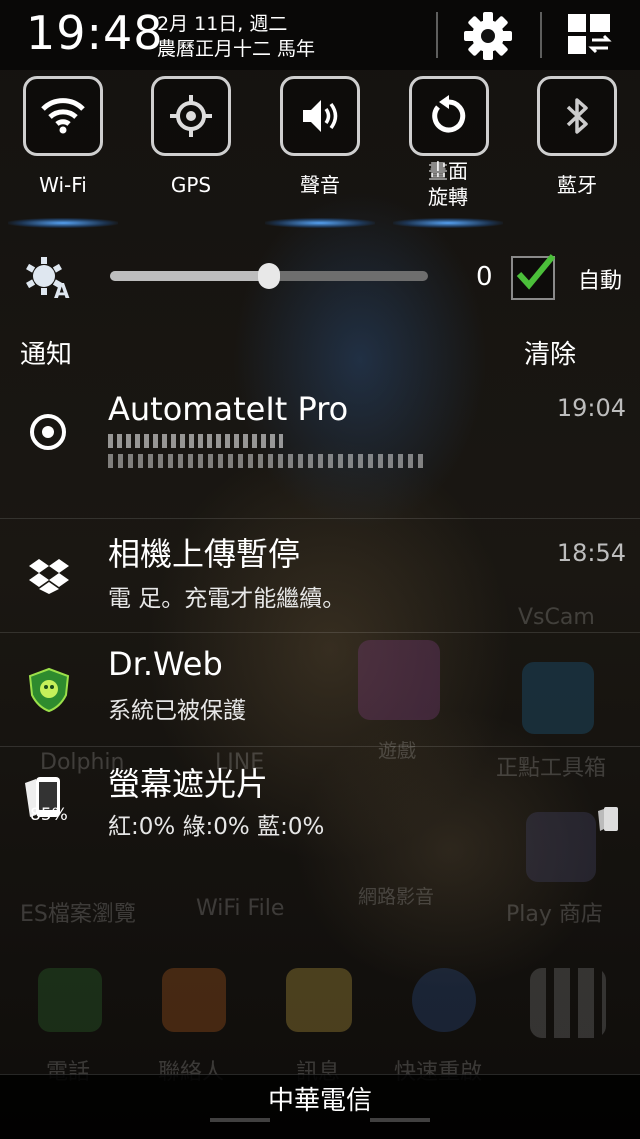 This screenshot has height=1139, width=640. I want to click on sound-toggle, so click(320, 116).